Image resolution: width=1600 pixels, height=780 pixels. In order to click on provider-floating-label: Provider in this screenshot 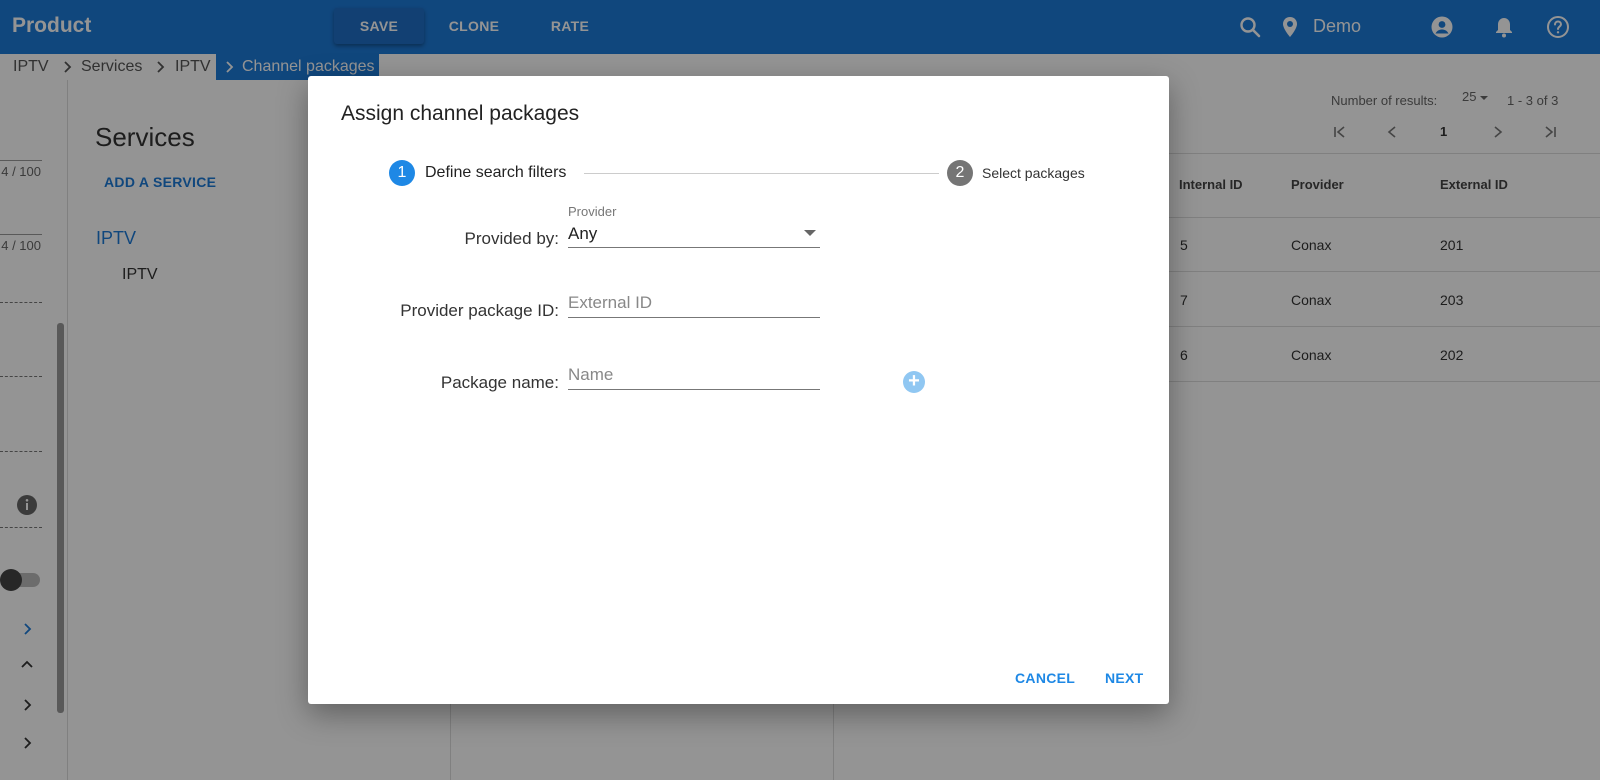, I will do `click(592, 211)`.